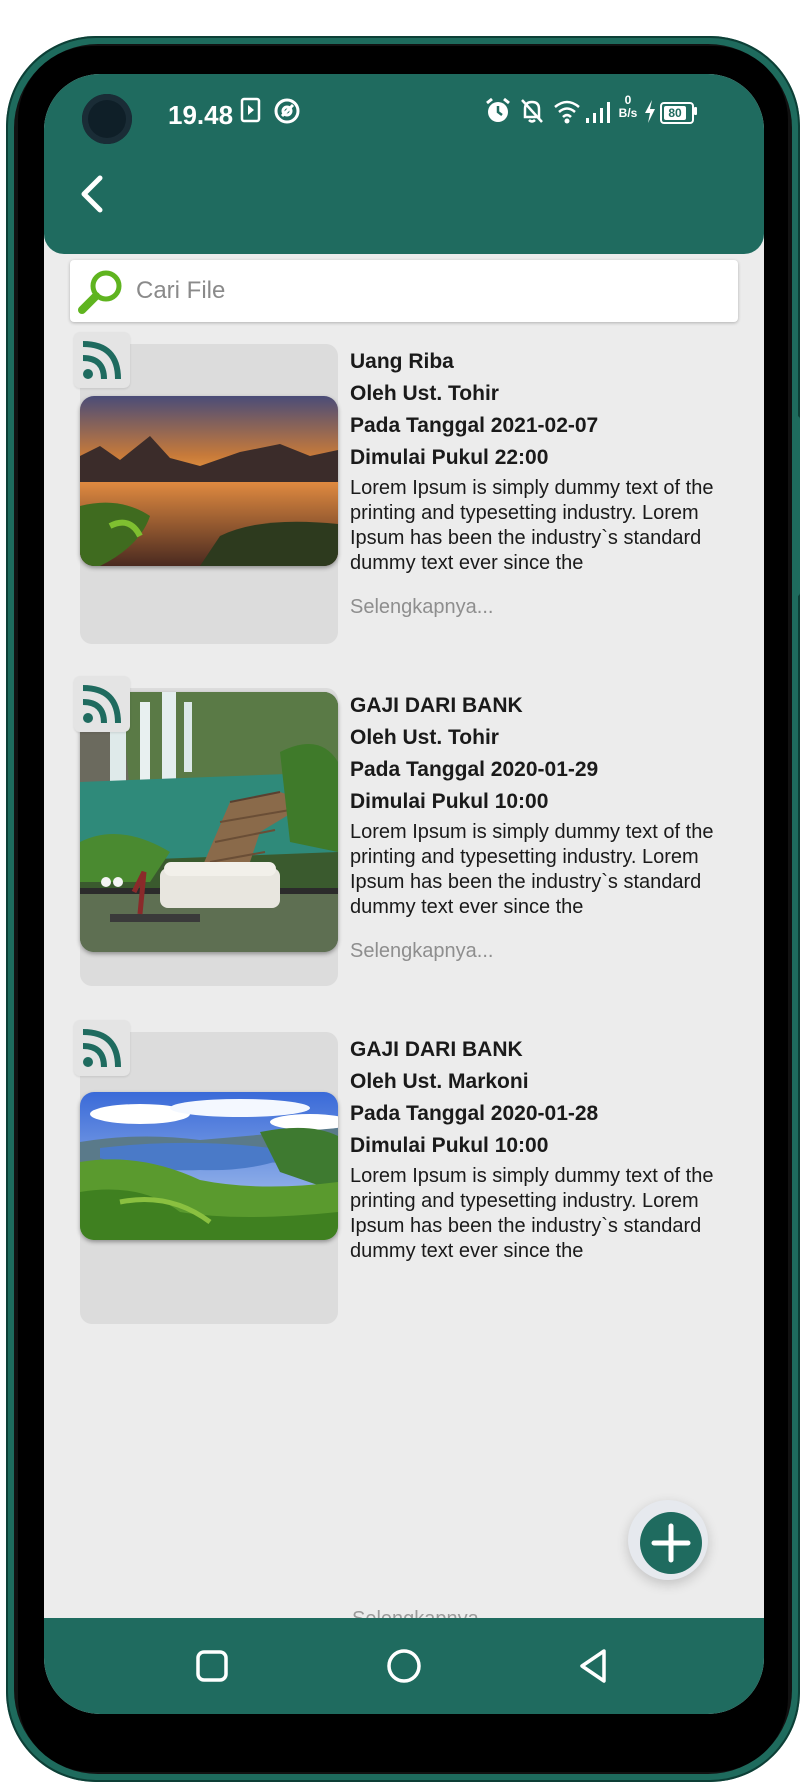 The height and width of the screenshot is (1786, 808). What do you see at coordinates (474, 769) in the screenshot?
I see `post-date: Pada Tanggal 2020-01-29` at bounding box center [474, 769].